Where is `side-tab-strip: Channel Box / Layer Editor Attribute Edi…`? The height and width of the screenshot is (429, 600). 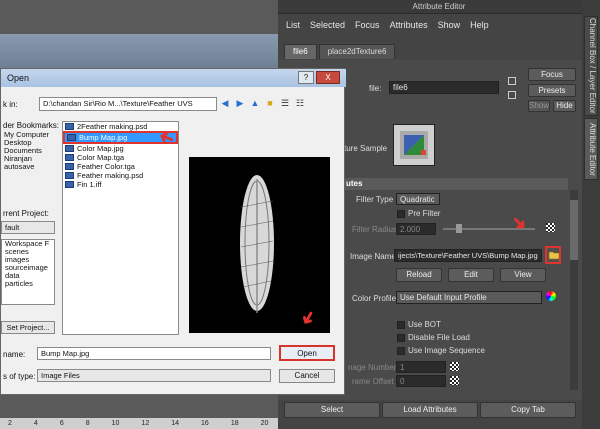
side-tab-strip: Channel Box / Layer Editor Attribute Edi… is located at coordinates (591, 214).